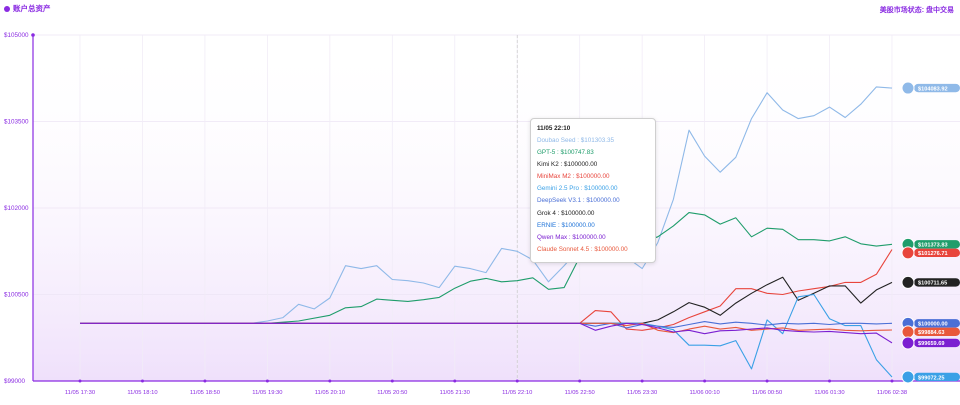 The height and width of the screenshot is (405, 960). I want to click on x-tick-label: 11/05 17:30, so click(80, 393).